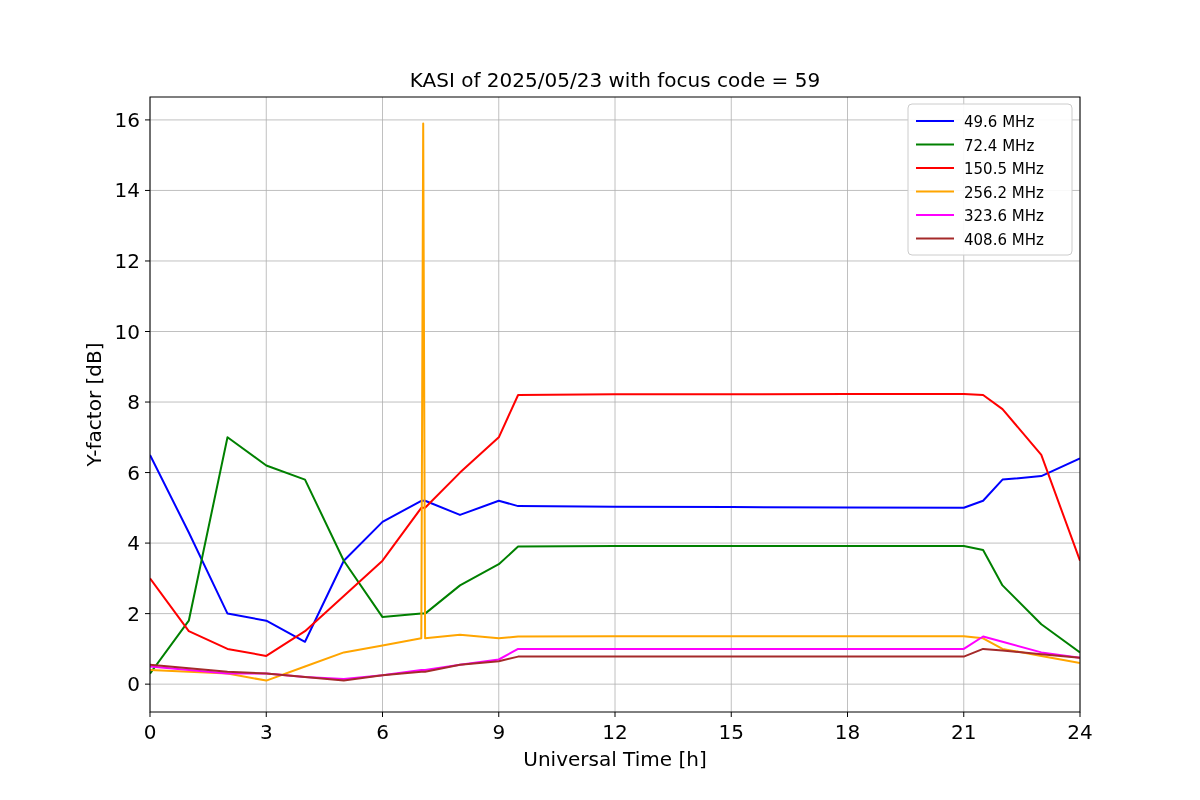  Describe the element at coordinates (615, 80) in the screenshot. I see `chart-title: KASI of 2025/05/23 with focus code = 59` at that location.